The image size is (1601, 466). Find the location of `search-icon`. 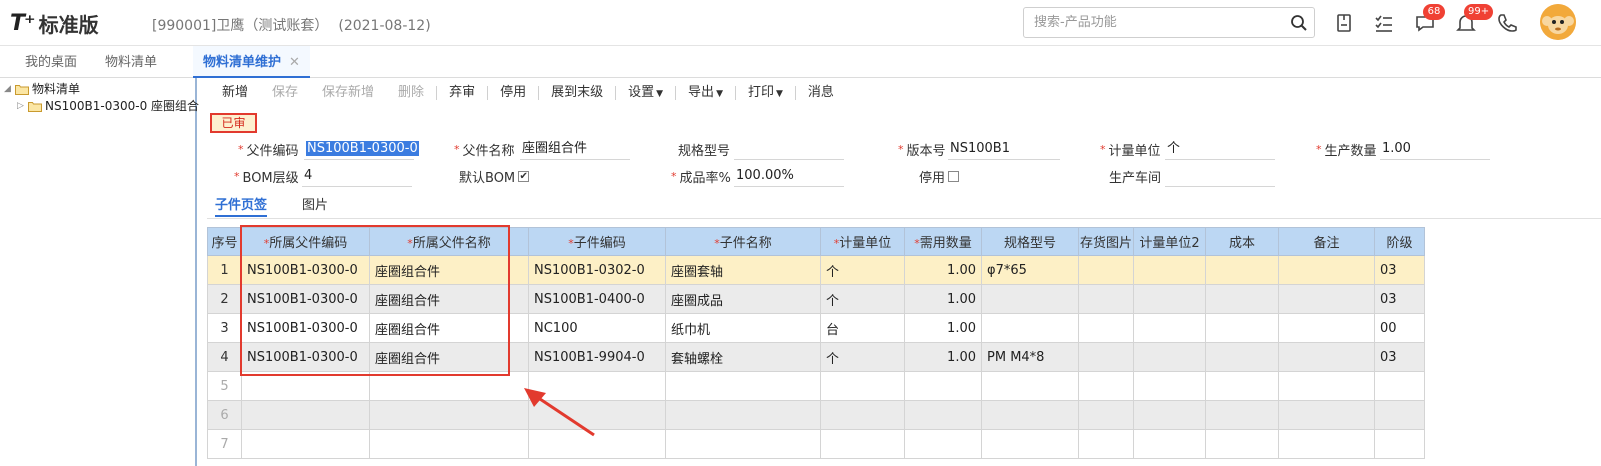

search-icon is located at coordinates (1299, 23).